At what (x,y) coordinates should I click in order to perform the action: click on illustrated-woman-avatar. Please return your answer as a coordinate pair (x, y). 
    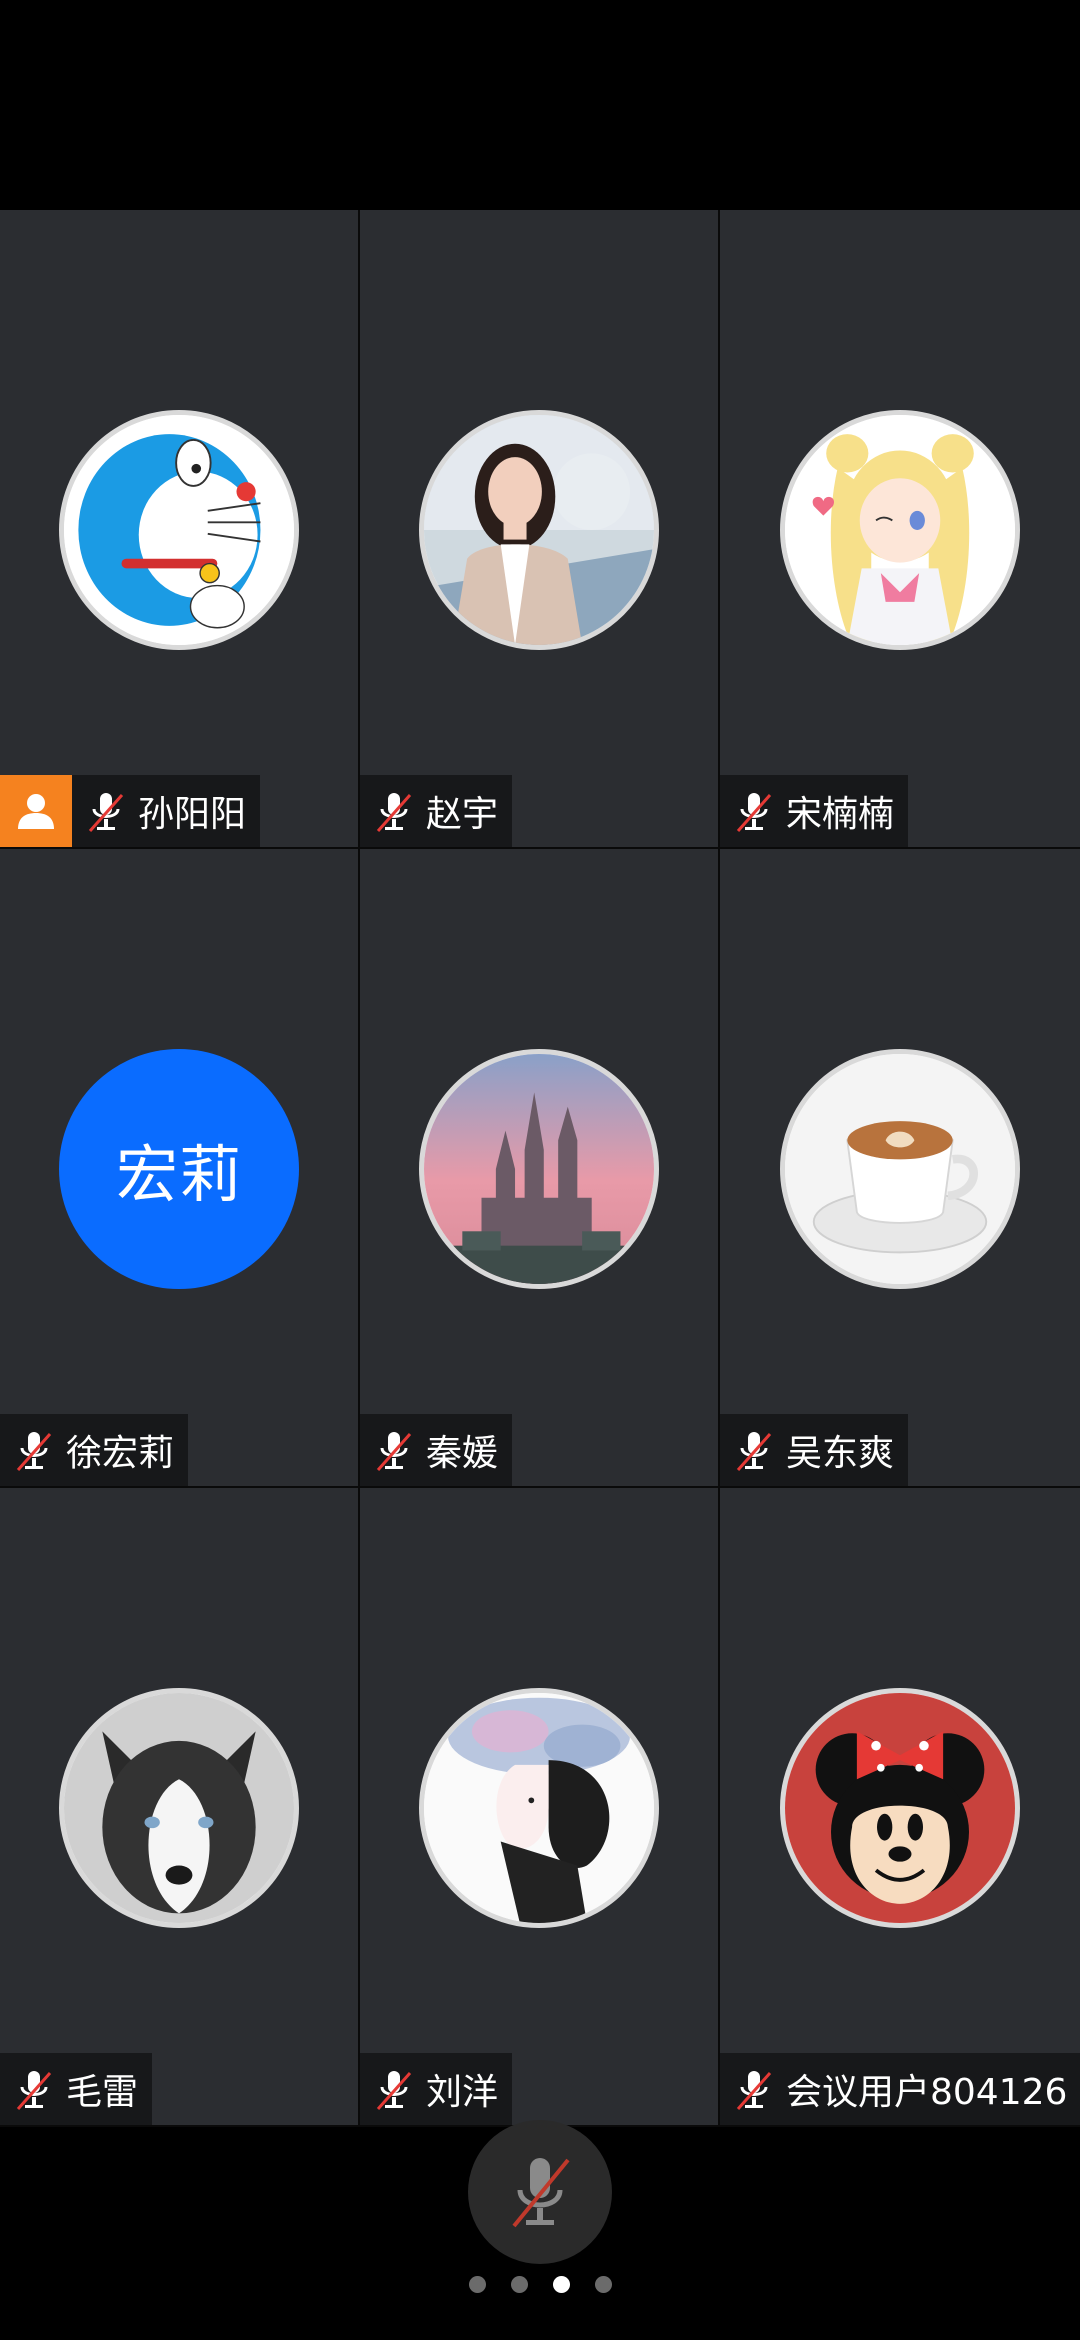
    Looking at the image, I should click on (539, 1808).